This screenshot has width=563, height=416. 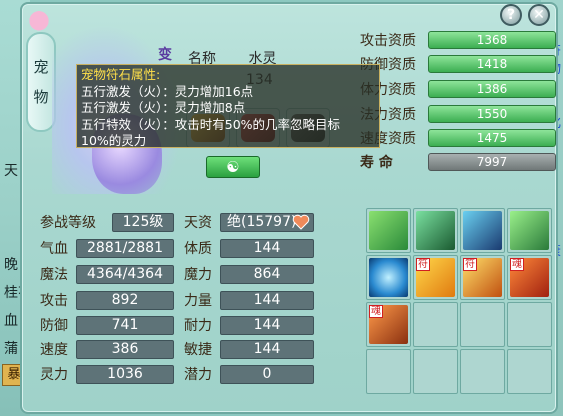 I want to click on stat-label: 魔力, so click(x=198, y=275).